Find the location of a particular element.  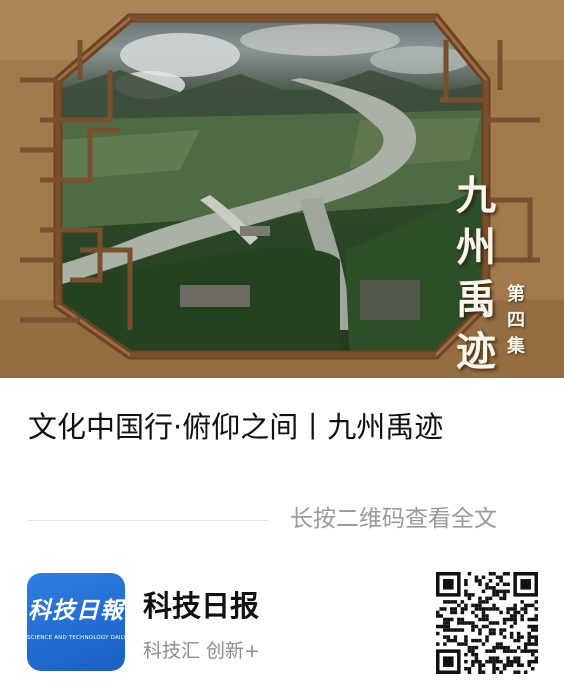

account-logo: 科技日報 SCIENCE AND TECHNOLOGY DAILY is located at coordinates (76, 622).